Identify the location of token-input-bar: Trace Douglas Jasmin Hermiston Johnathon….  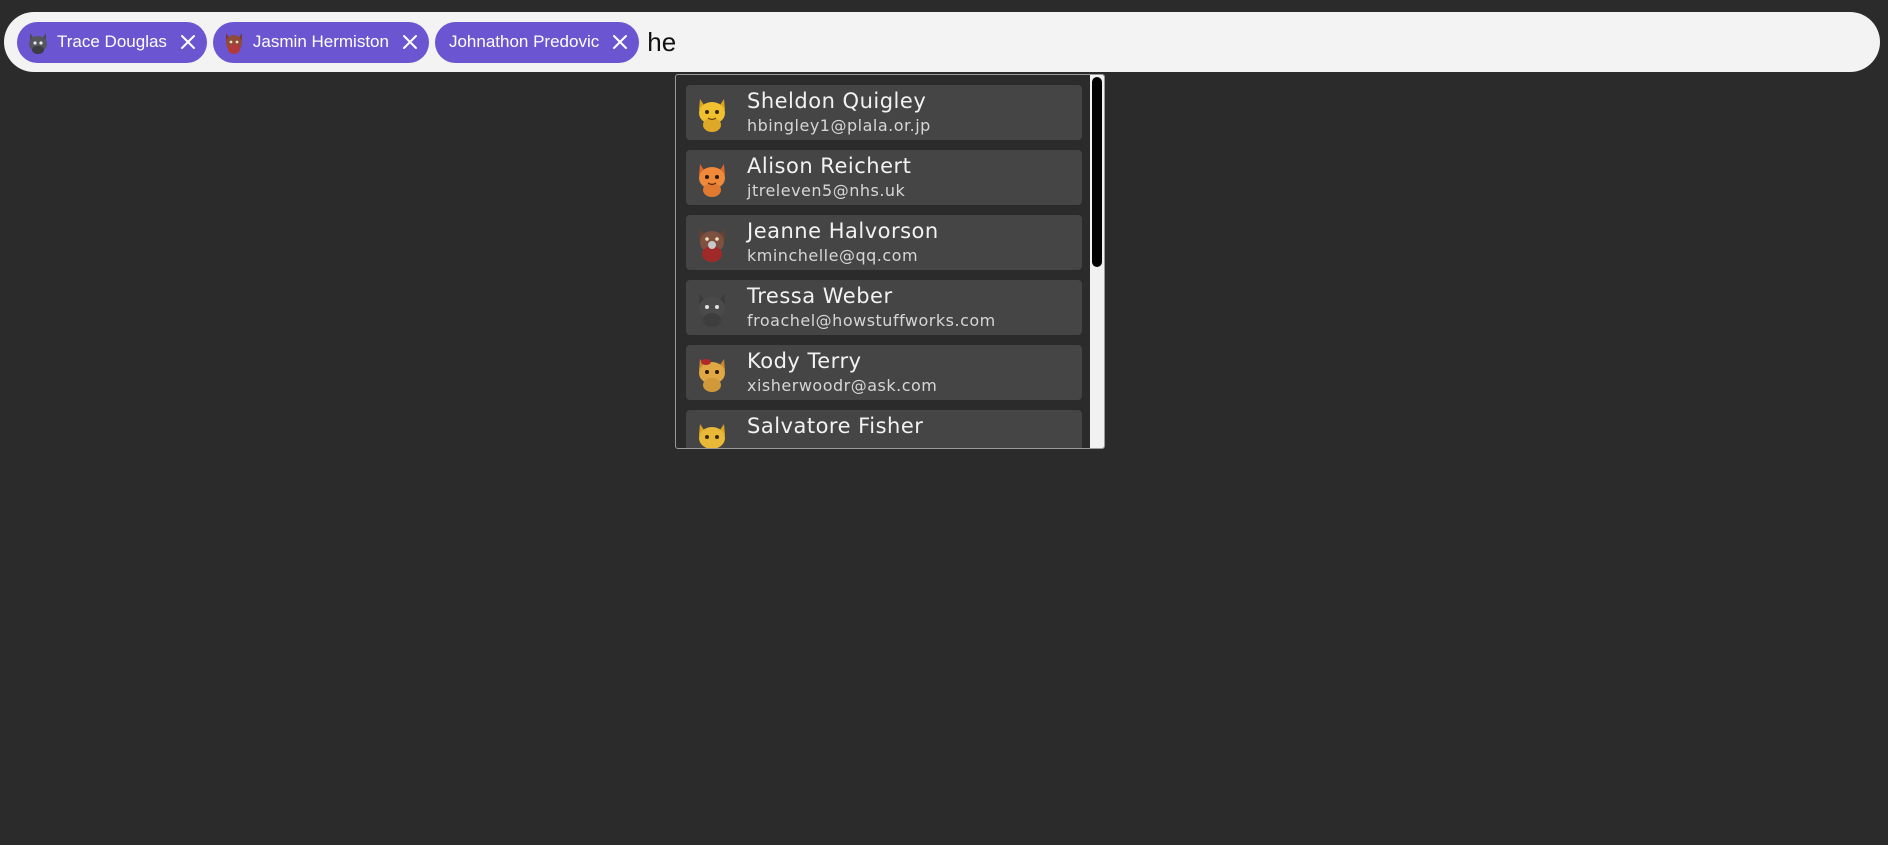
(942, 42).